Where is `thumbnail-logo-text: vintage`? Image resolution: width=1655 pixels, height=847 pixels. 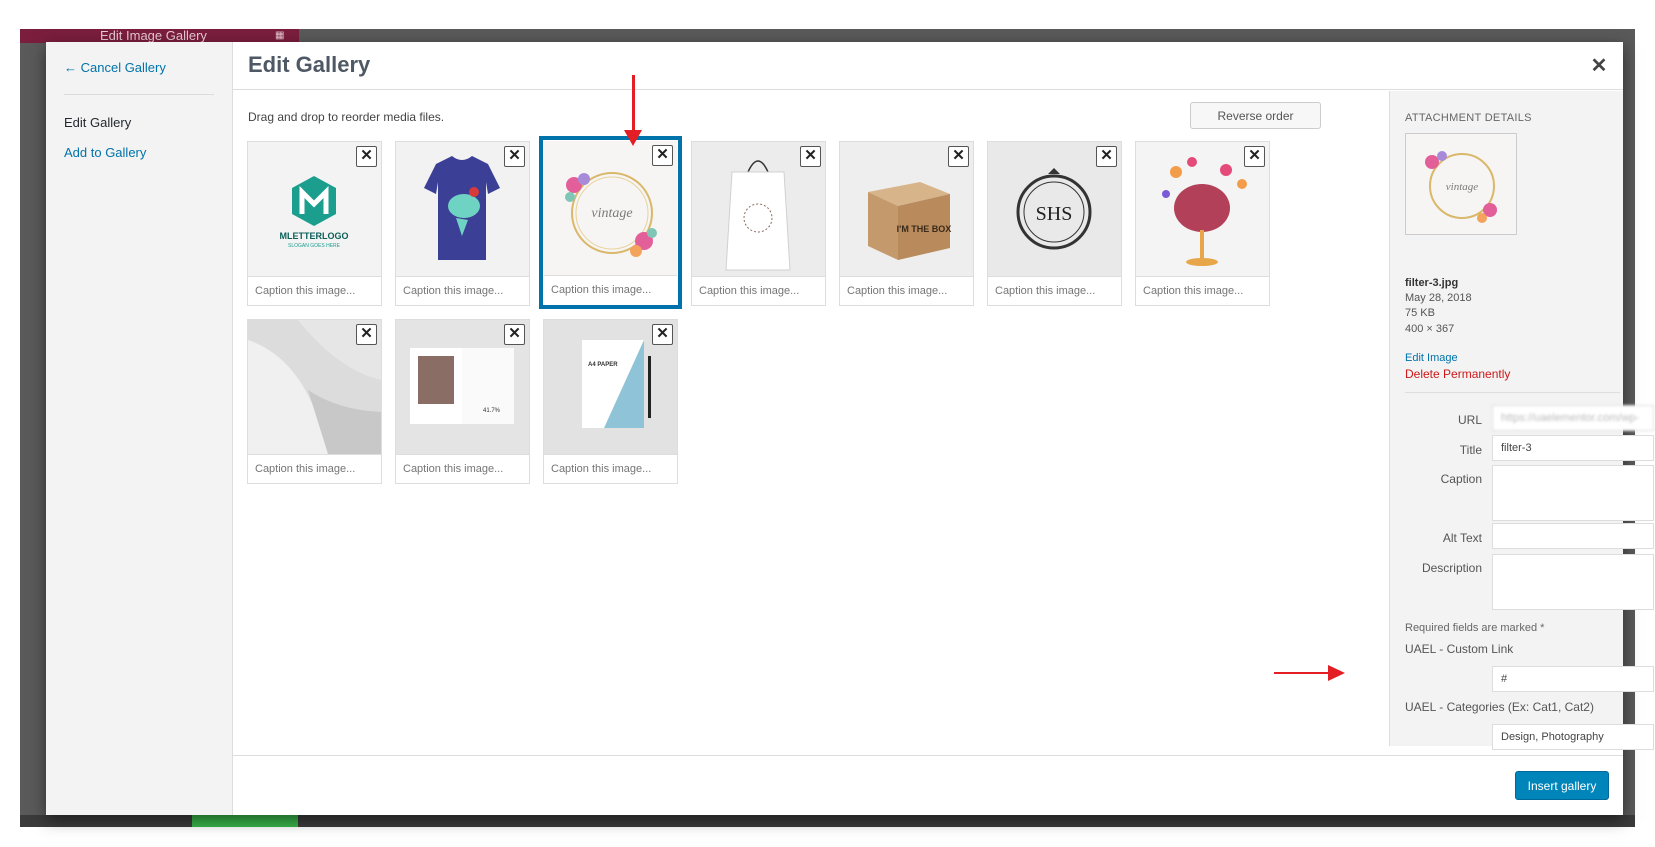 thumbnail-logo-text: vintage is located at coordinates (1462, 187).